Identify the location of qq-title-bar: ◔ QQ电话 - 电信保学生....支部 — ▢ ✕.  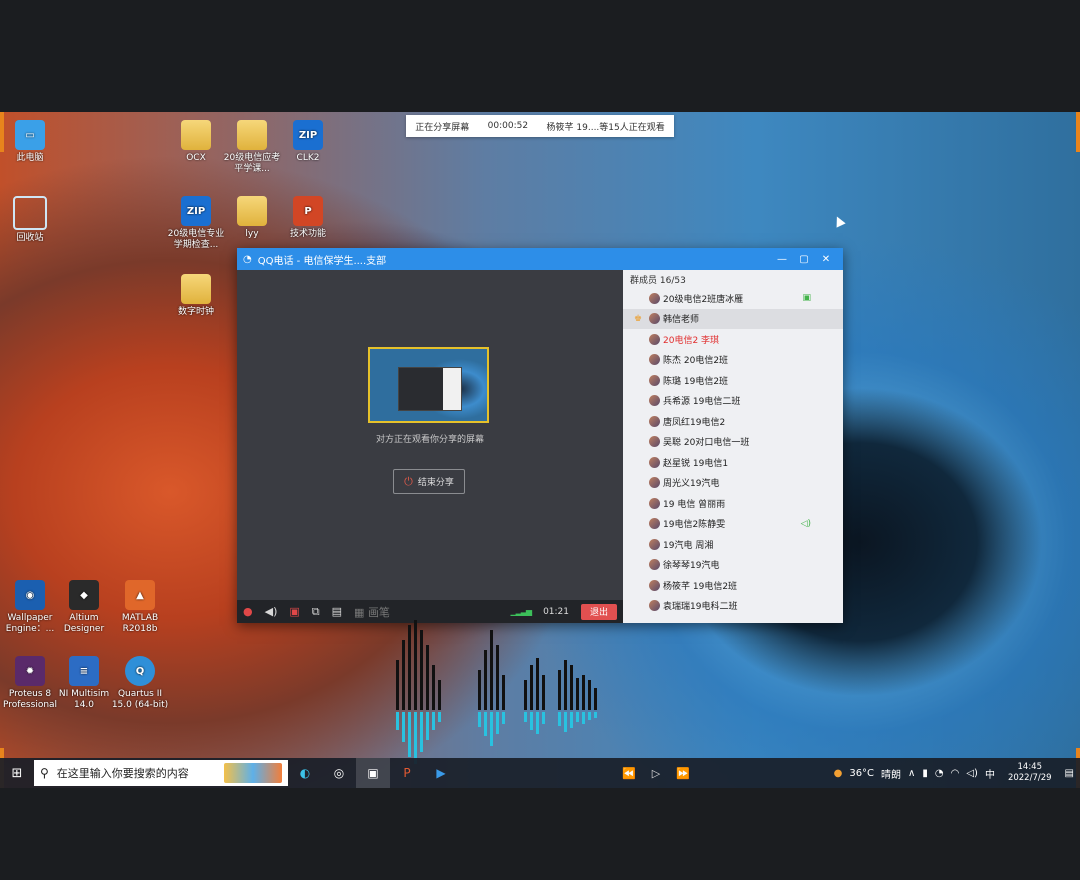
(540, 259).